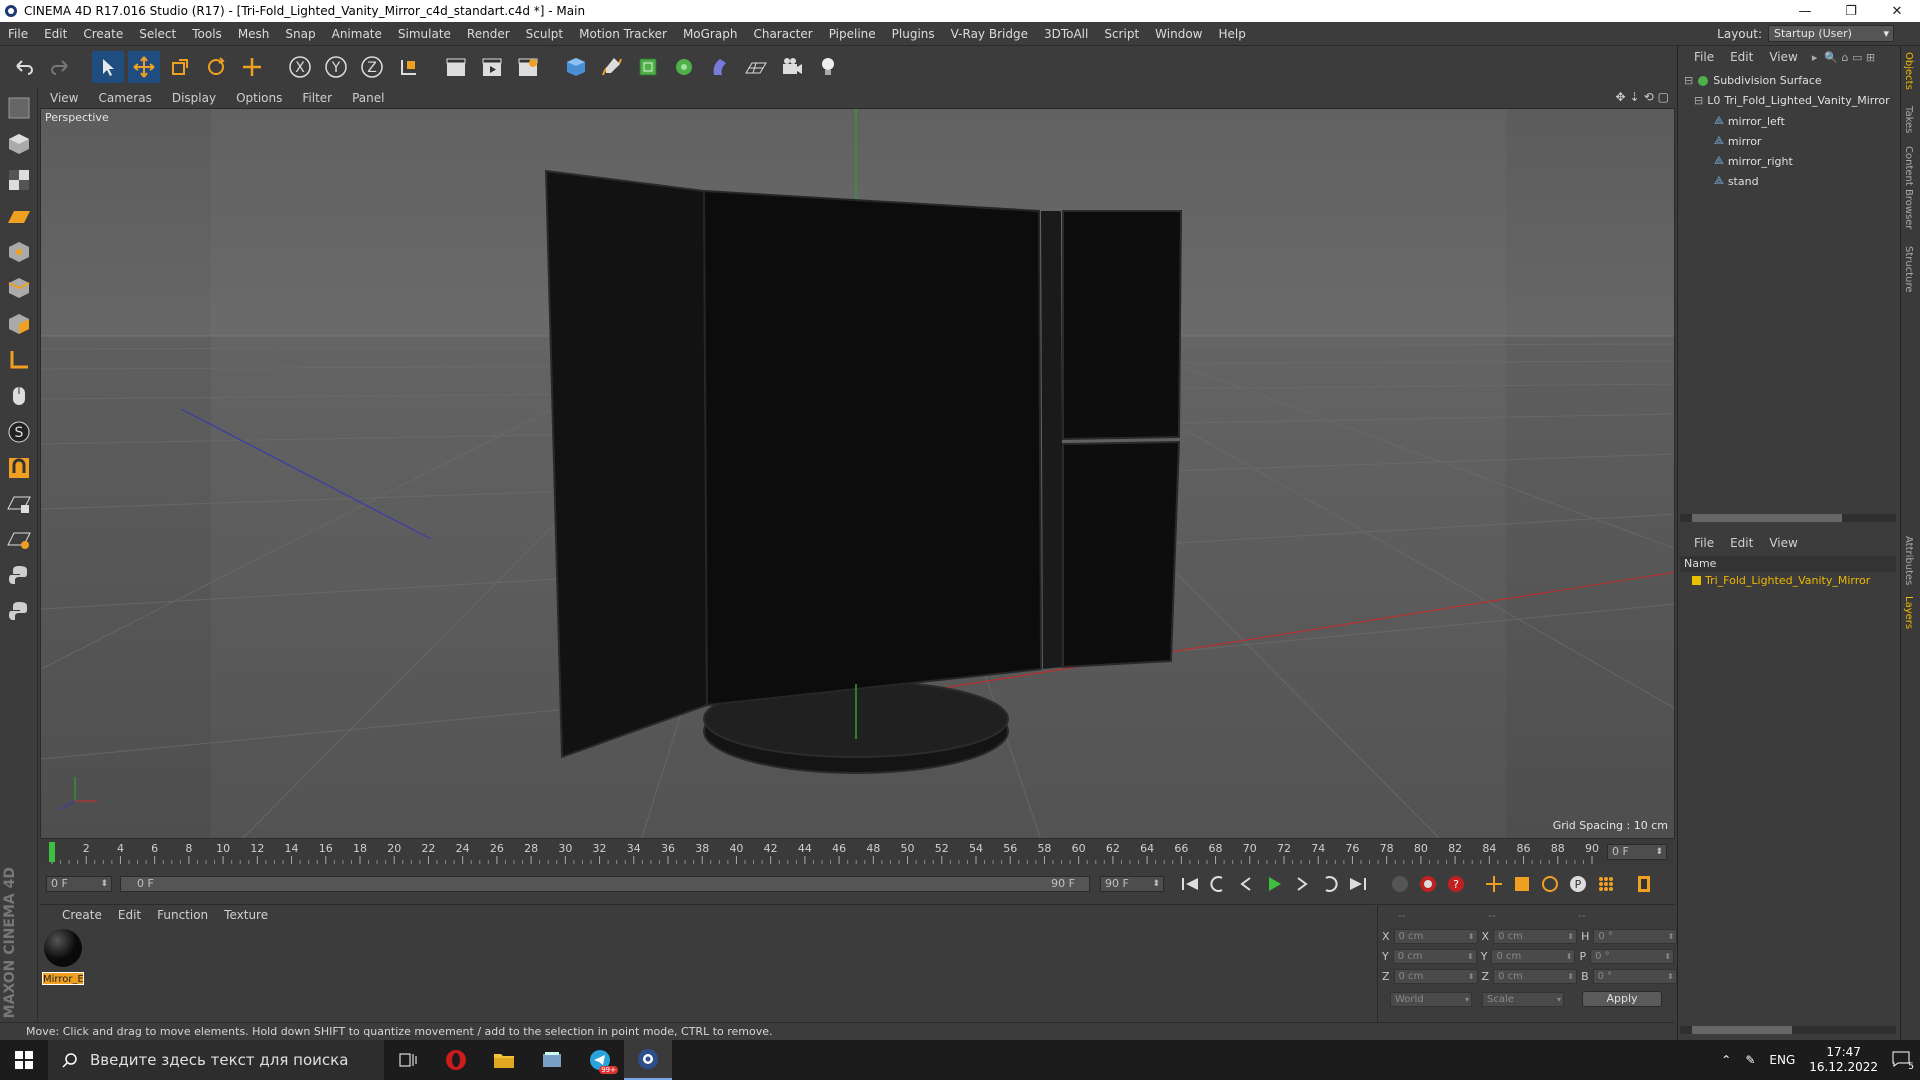  I want to click on maximize-button: ❐, so click(1851, 11).